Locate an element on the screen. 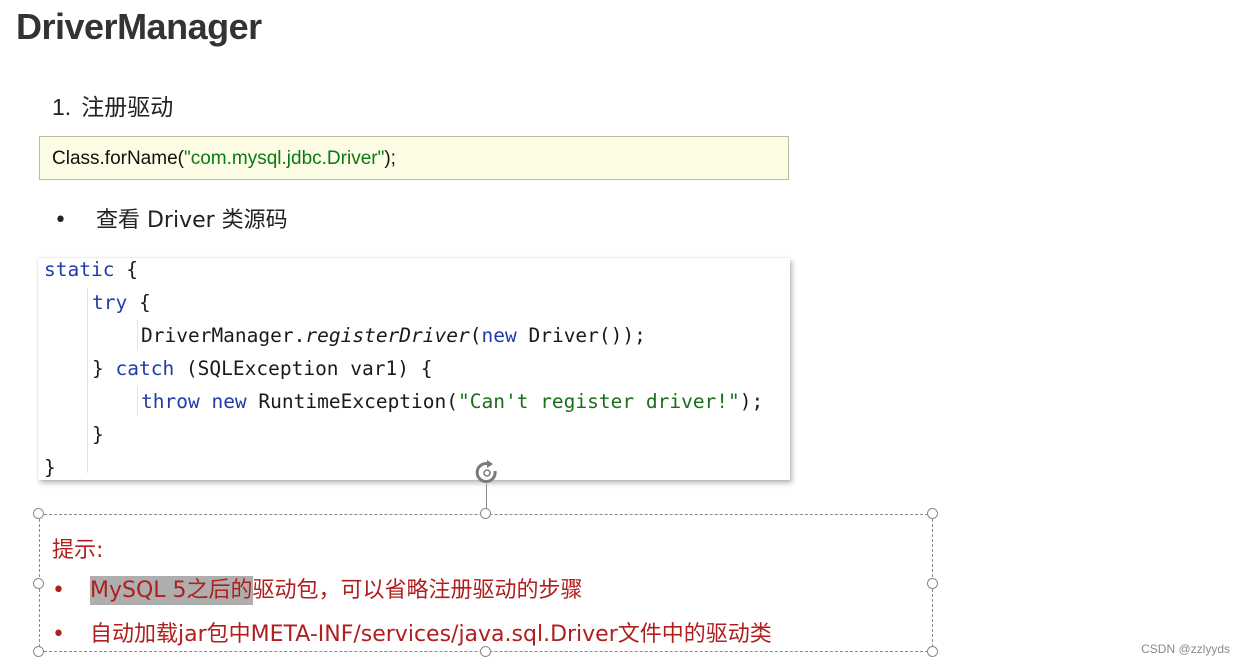 This screenshot has width=1244, height=666. code-text: DriverManager. is located at coordinates (223, 335).